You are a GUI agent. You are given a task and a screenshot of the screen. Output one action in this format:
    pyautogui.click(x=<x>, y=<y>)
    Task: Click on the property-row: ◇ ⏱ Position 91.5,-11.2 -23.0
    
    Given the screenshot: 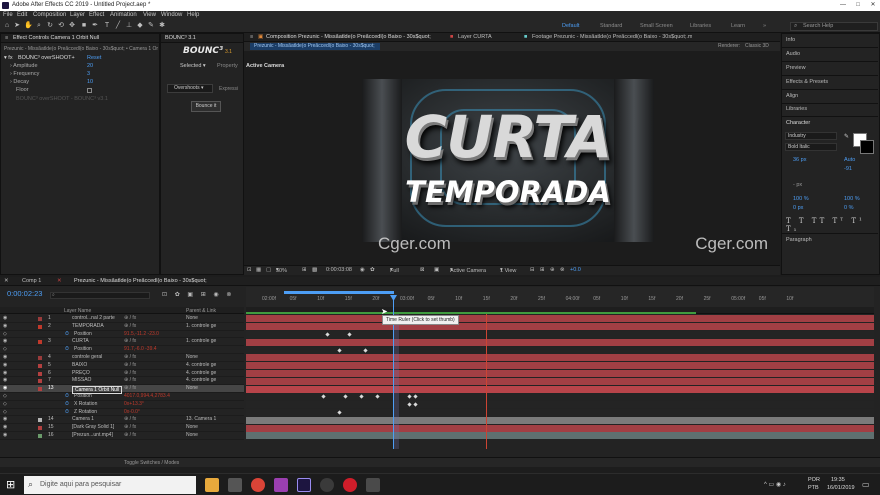 What is the action you would take?
    pyautogui.click(x=122, y=335)
    